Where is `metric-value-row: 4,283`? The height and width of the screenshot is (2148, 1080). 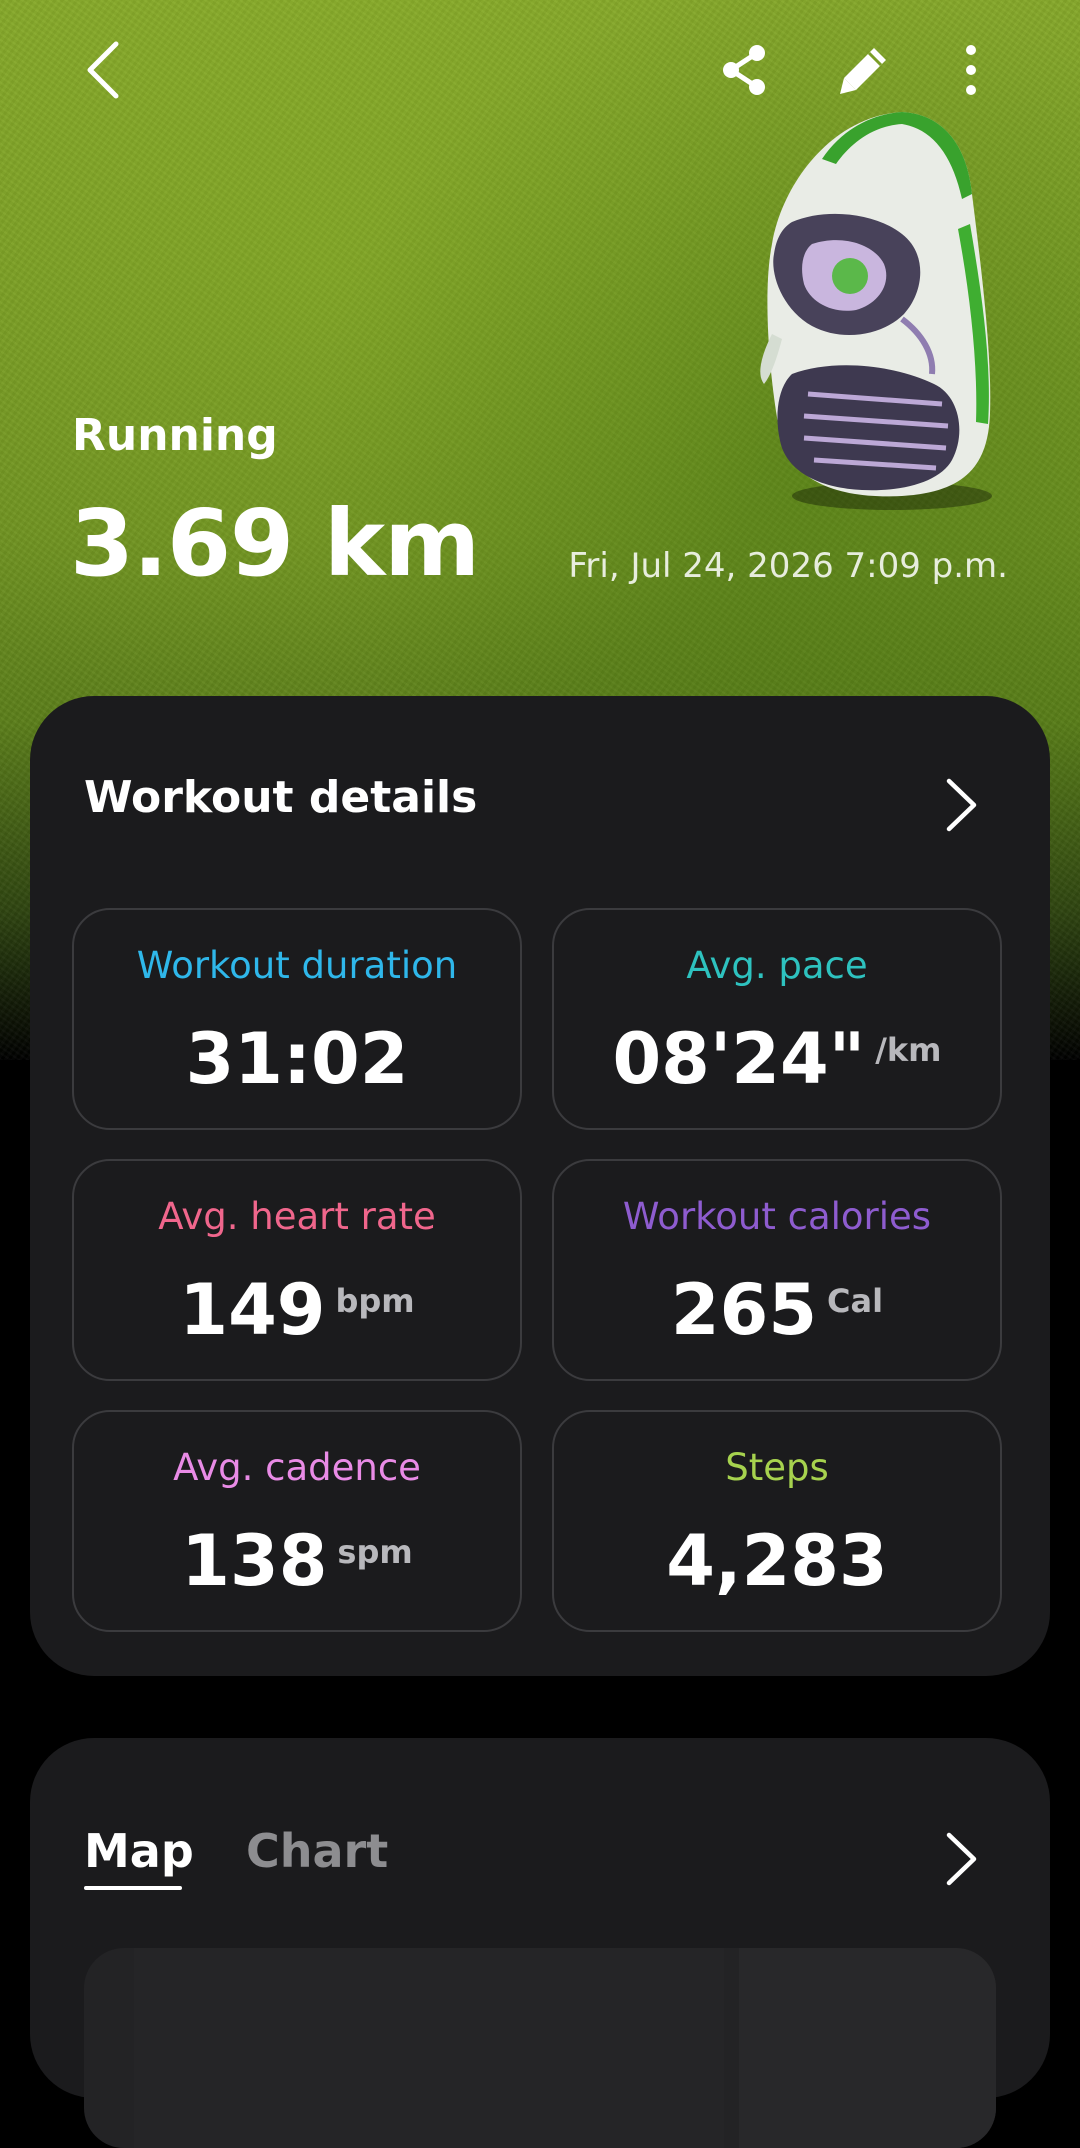 metric-value-row: 4,283 is located at coordinates (777, 1561).